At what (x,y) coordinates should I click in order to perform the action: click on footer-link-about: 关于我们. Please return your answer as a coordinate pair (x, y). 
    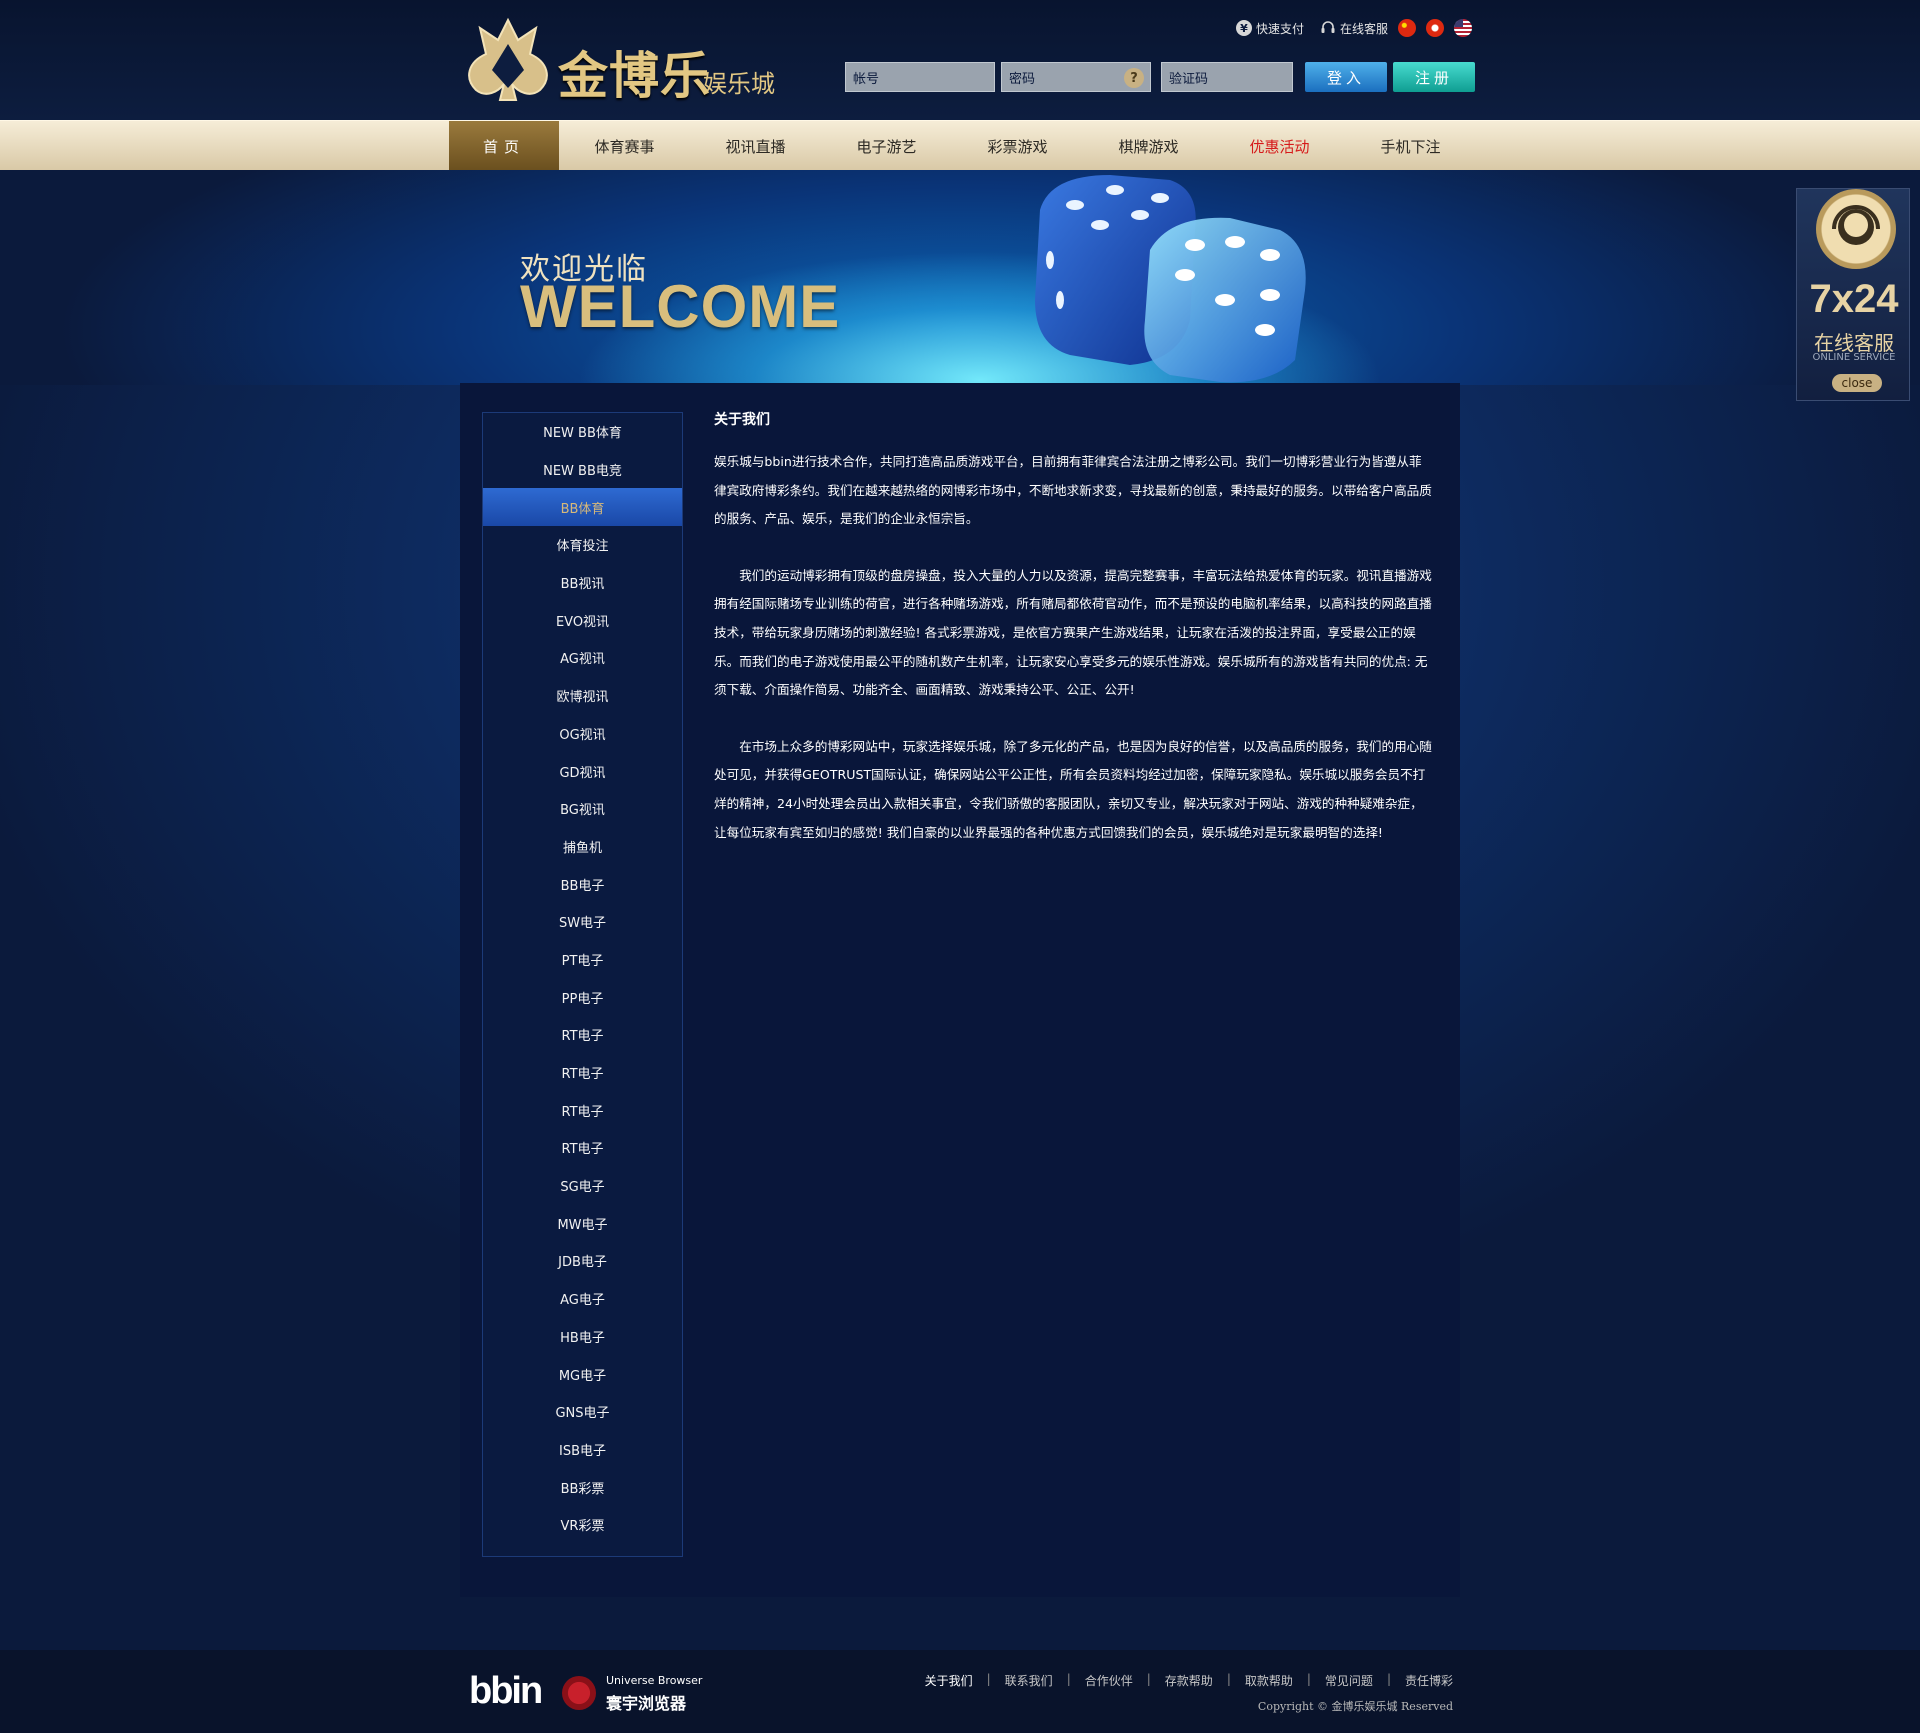
    Looking at the image, I should click on (949, 1680).